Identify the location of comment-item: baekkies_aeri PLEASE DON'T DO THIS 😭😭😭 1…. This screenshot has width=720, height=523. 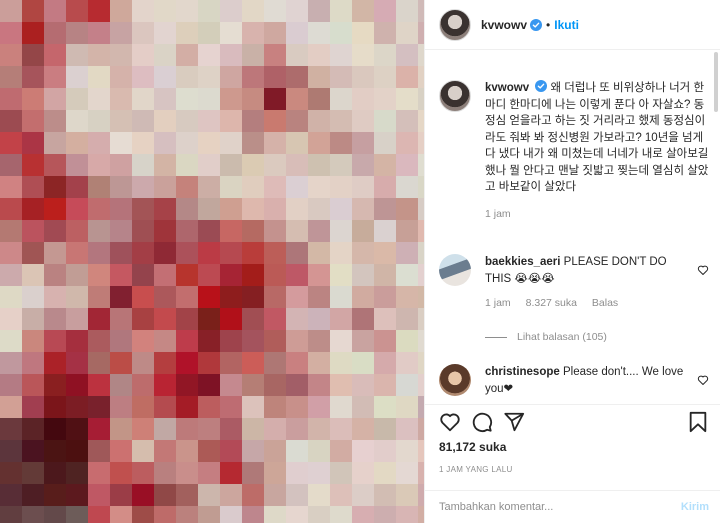
(574, 281).